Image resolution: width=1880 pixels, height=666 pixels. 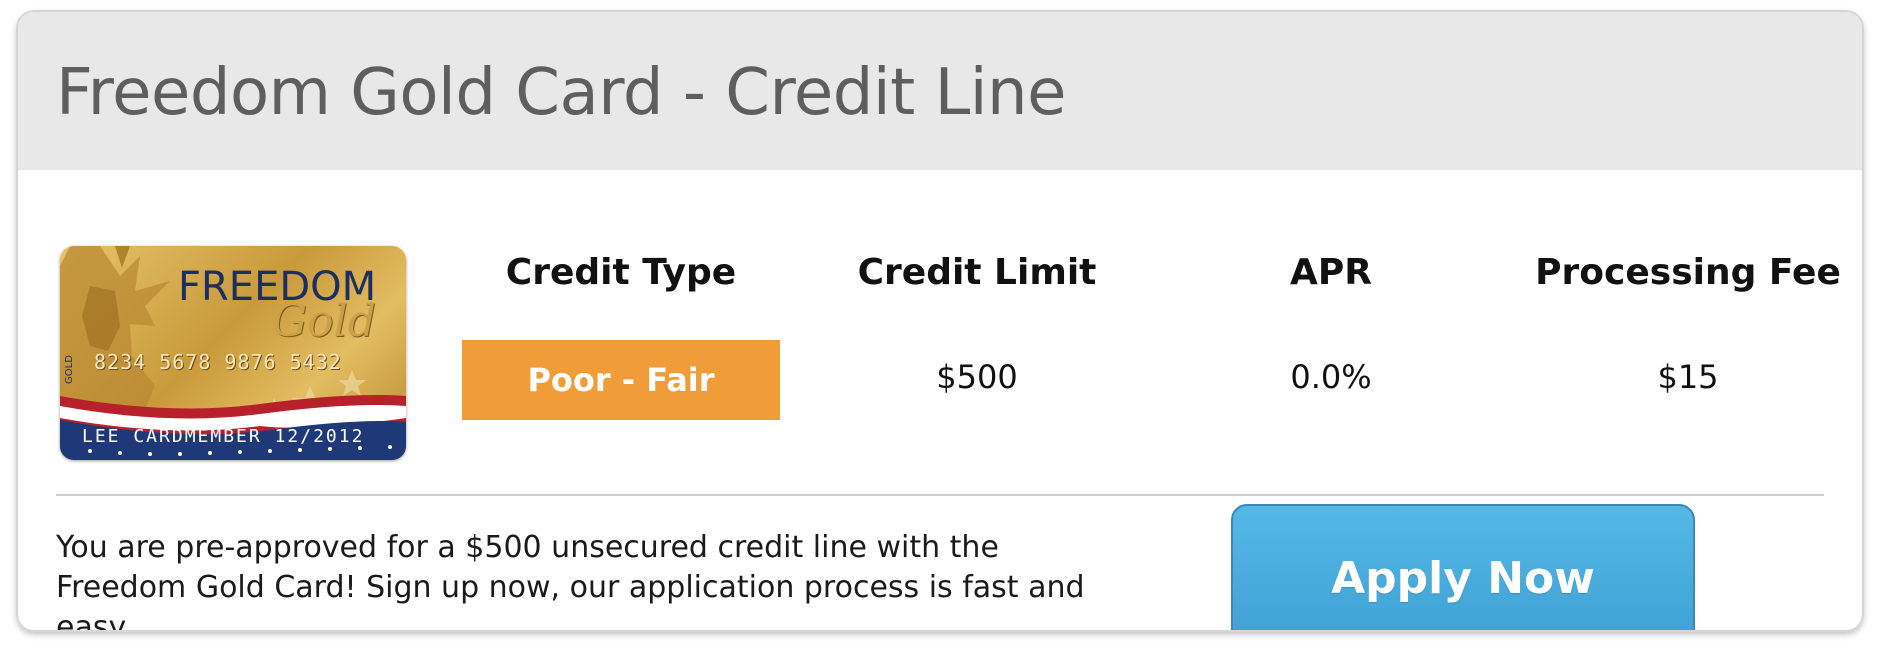 I want to click on processing-fee-heading: Processing Fee, so click(x=1688, y=272).